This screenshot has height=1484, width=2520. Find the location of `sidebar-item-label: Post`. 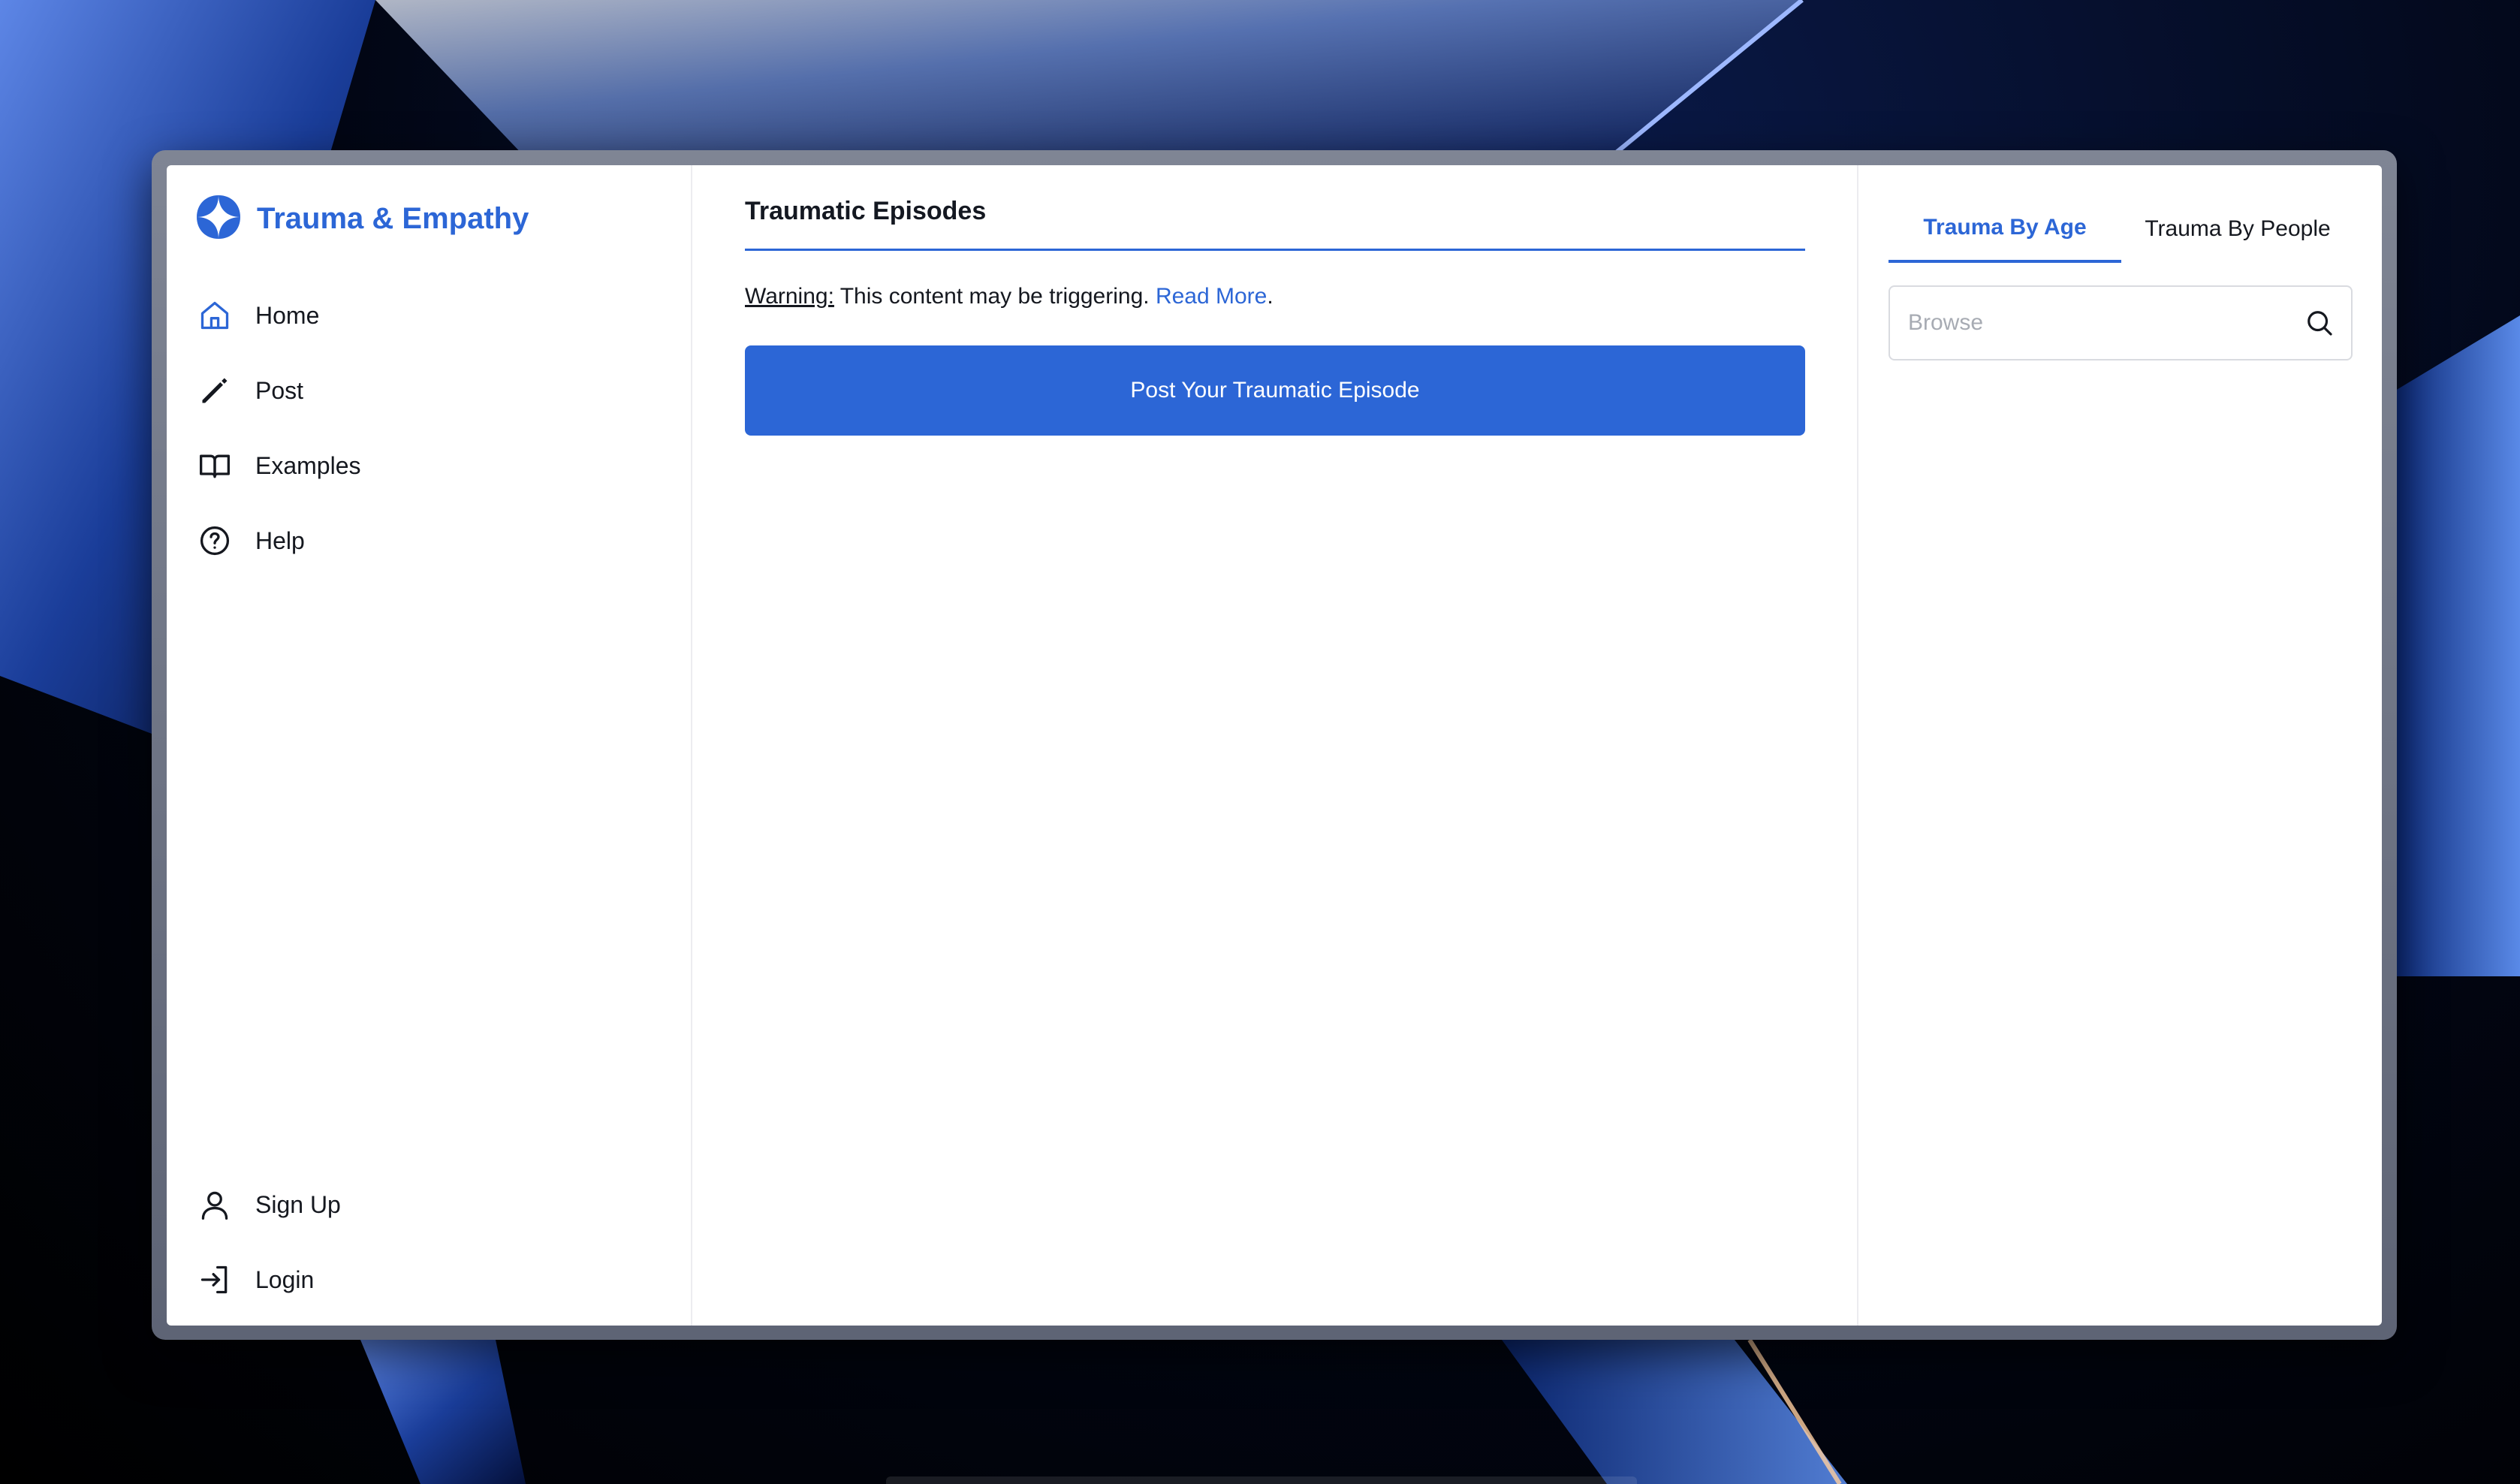

sidebar-item-label: Post is located at coordinates (279, 390).